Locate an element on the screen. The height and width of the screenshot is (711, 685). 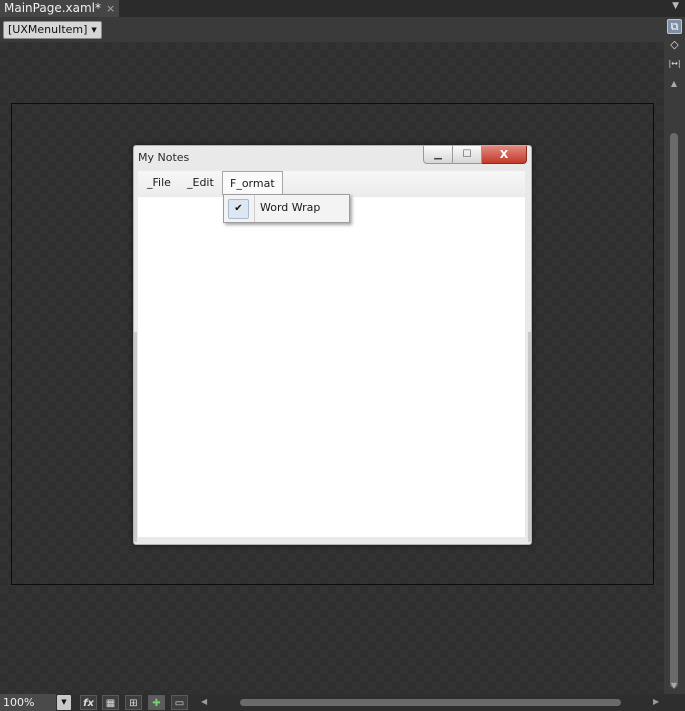
status-bar: 100% ▼ fx ▦ ⊞ ✚ ▭ ◀ ▶ is located at coordinates (342, 702).